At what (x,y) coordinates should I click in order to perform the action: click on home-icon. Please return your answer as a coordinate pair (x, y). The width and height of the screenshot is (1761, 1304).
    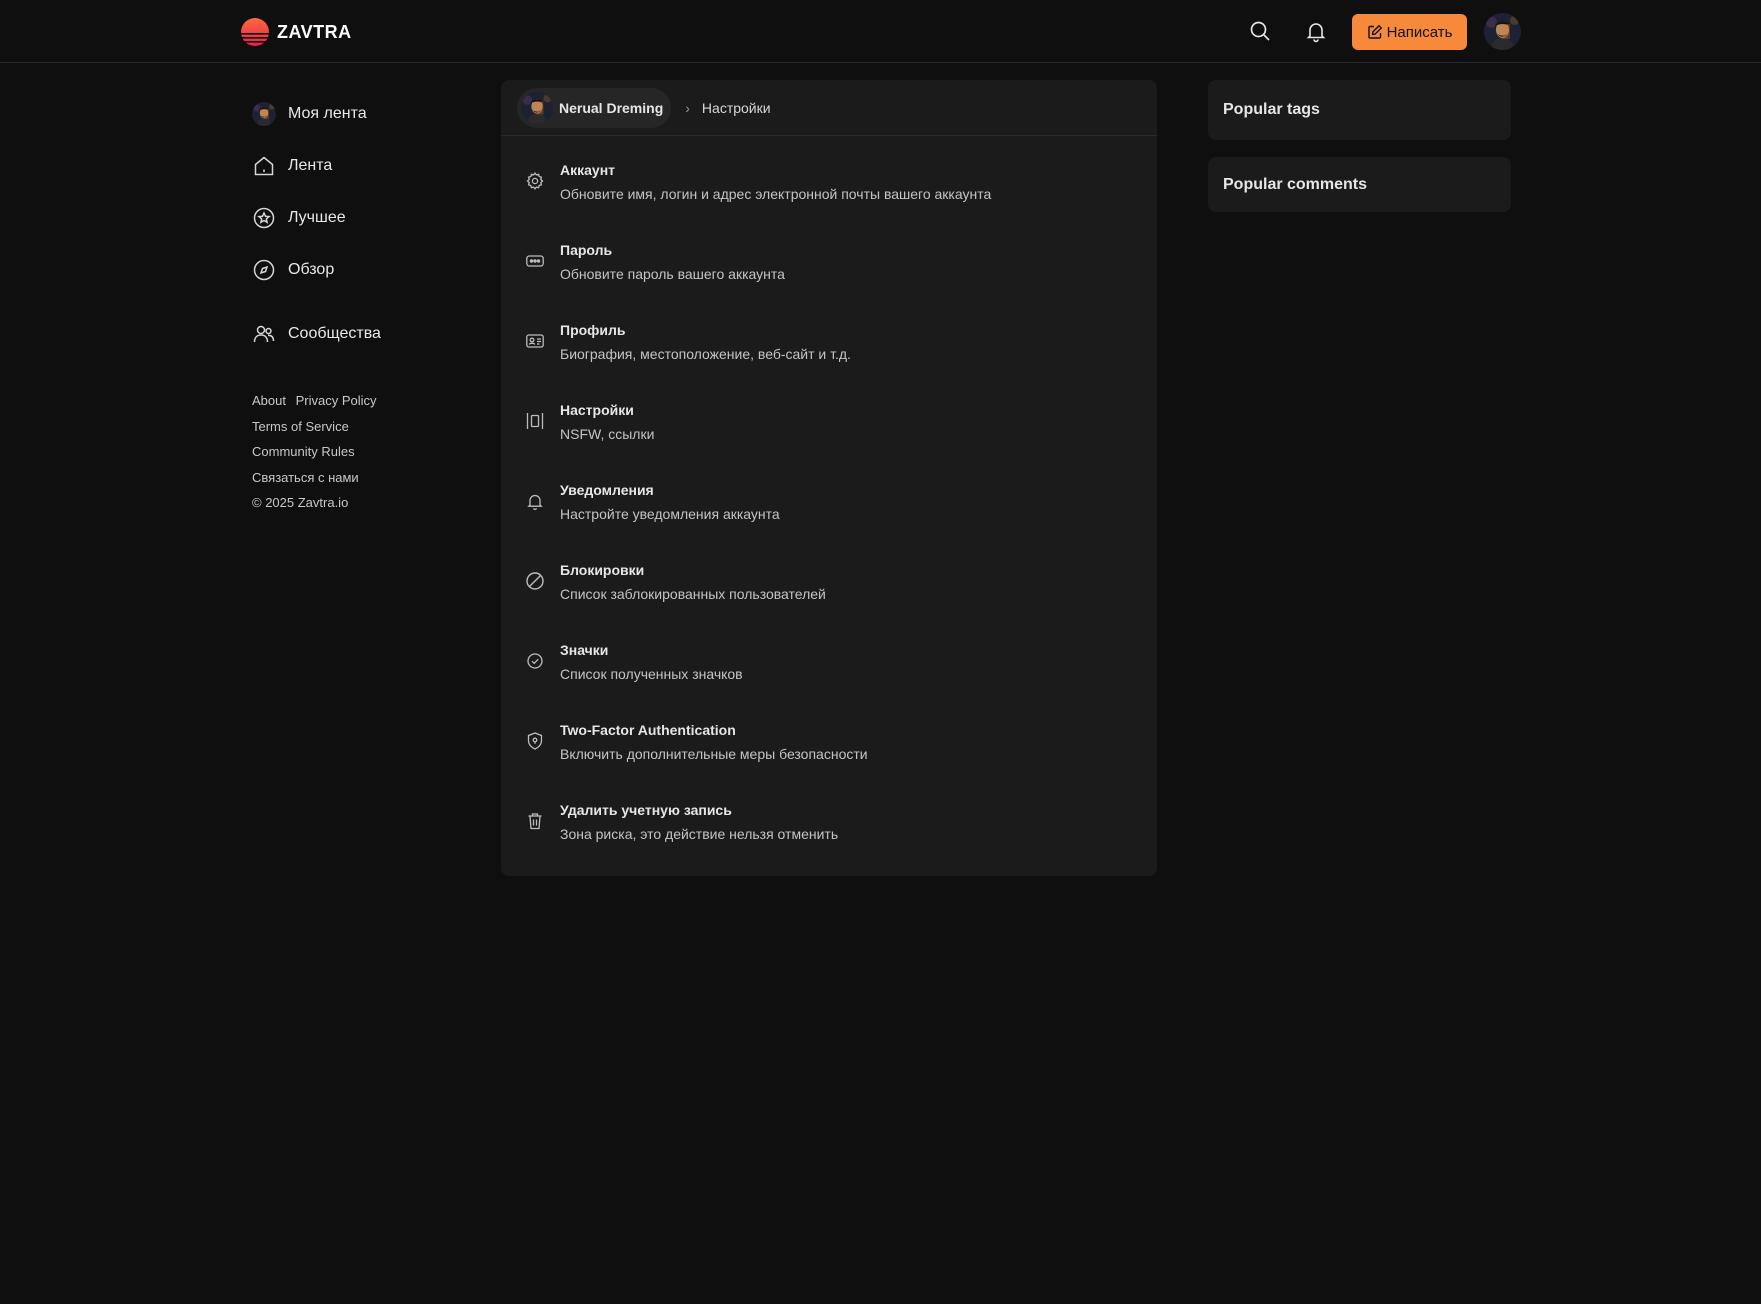
    Looking at the image, I should click on (264, 166).